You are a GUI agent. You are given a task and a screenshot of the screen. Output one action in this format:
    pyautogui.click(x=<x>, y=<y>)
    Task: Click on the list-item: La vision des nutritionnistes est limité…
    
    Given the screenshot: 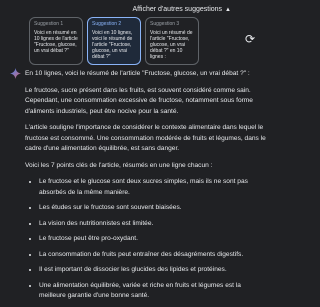 What is the action you would take?
    pyautogui.click(x=154, y=224)
    